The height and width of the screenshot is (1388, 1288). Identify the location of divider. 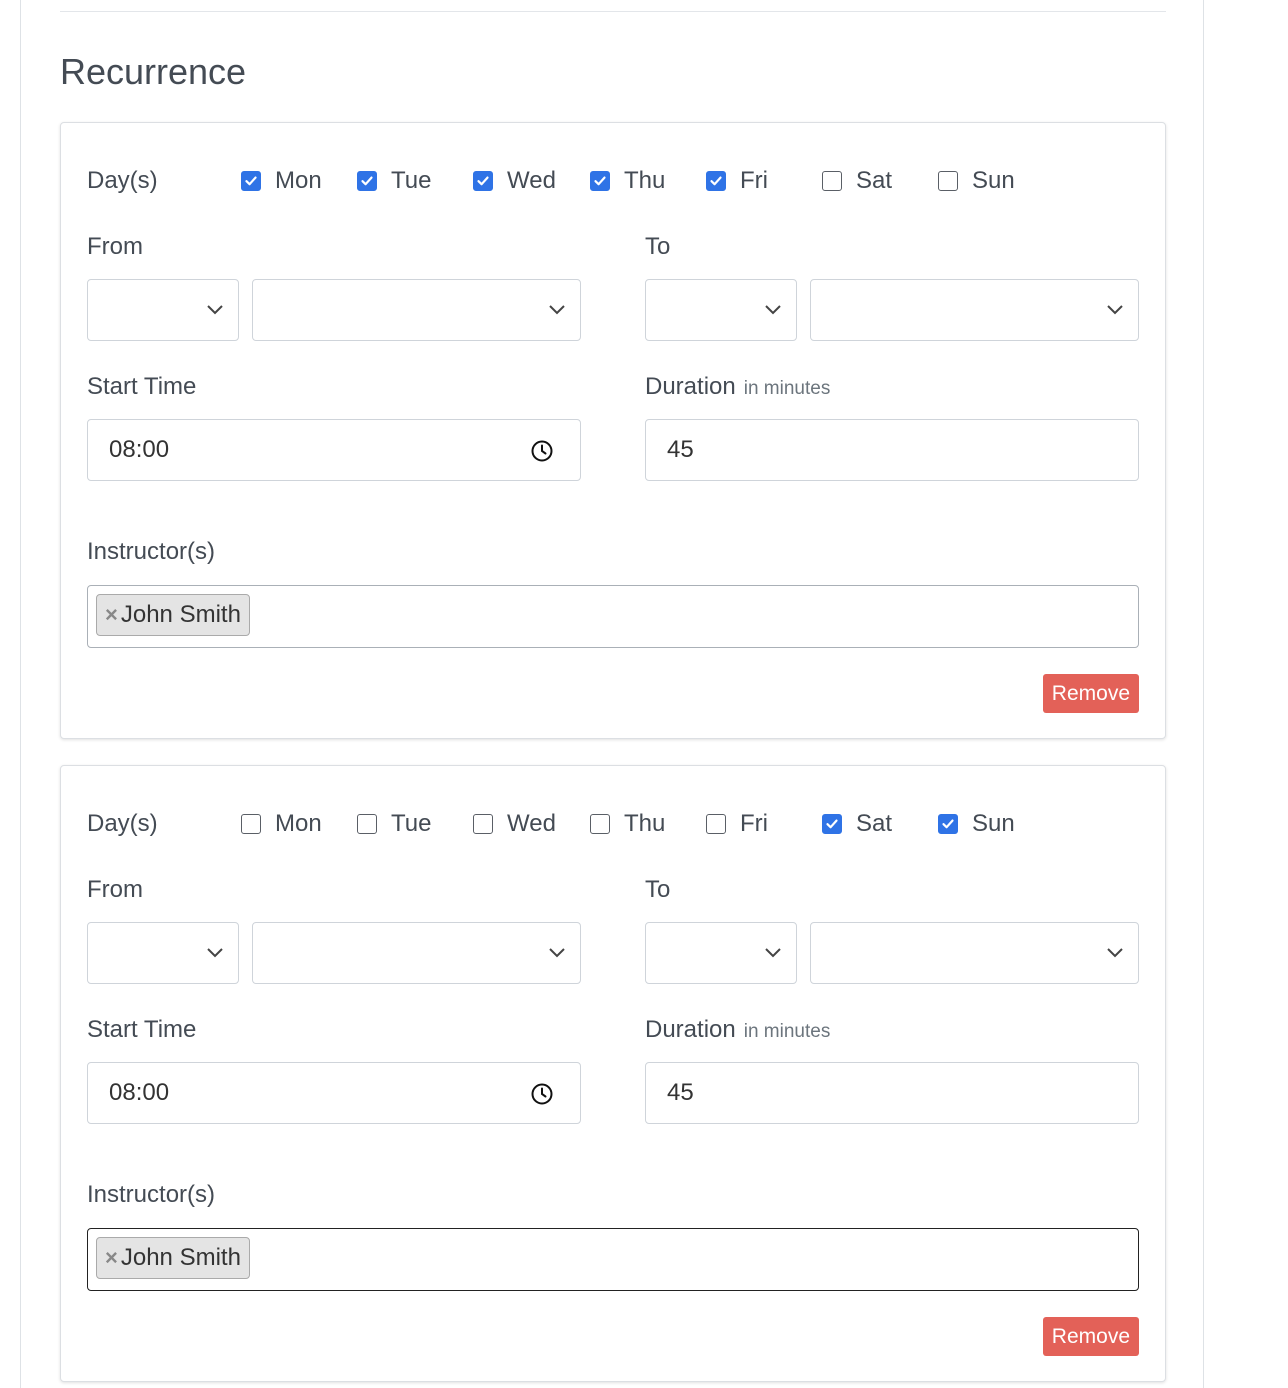
(613, 11).